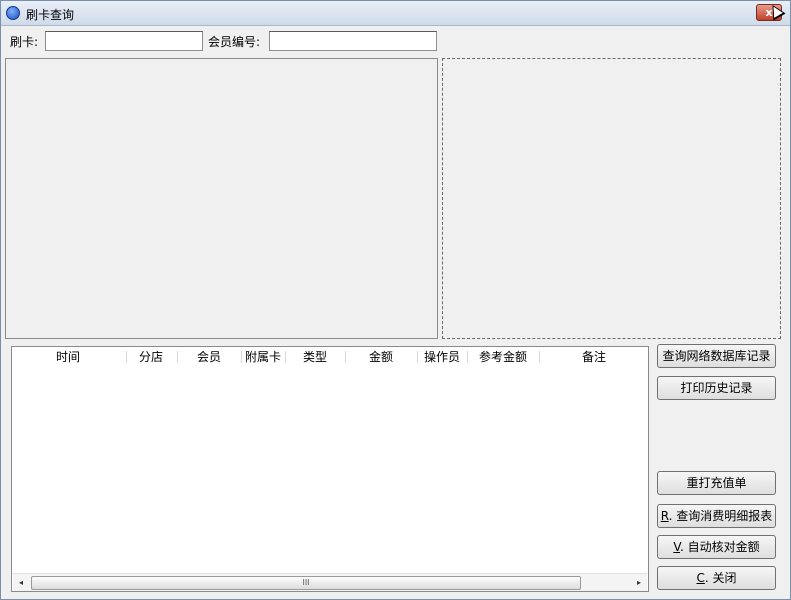 The image size is (791, 600). I want to click on shortcut-key: V, so click(677, 547).